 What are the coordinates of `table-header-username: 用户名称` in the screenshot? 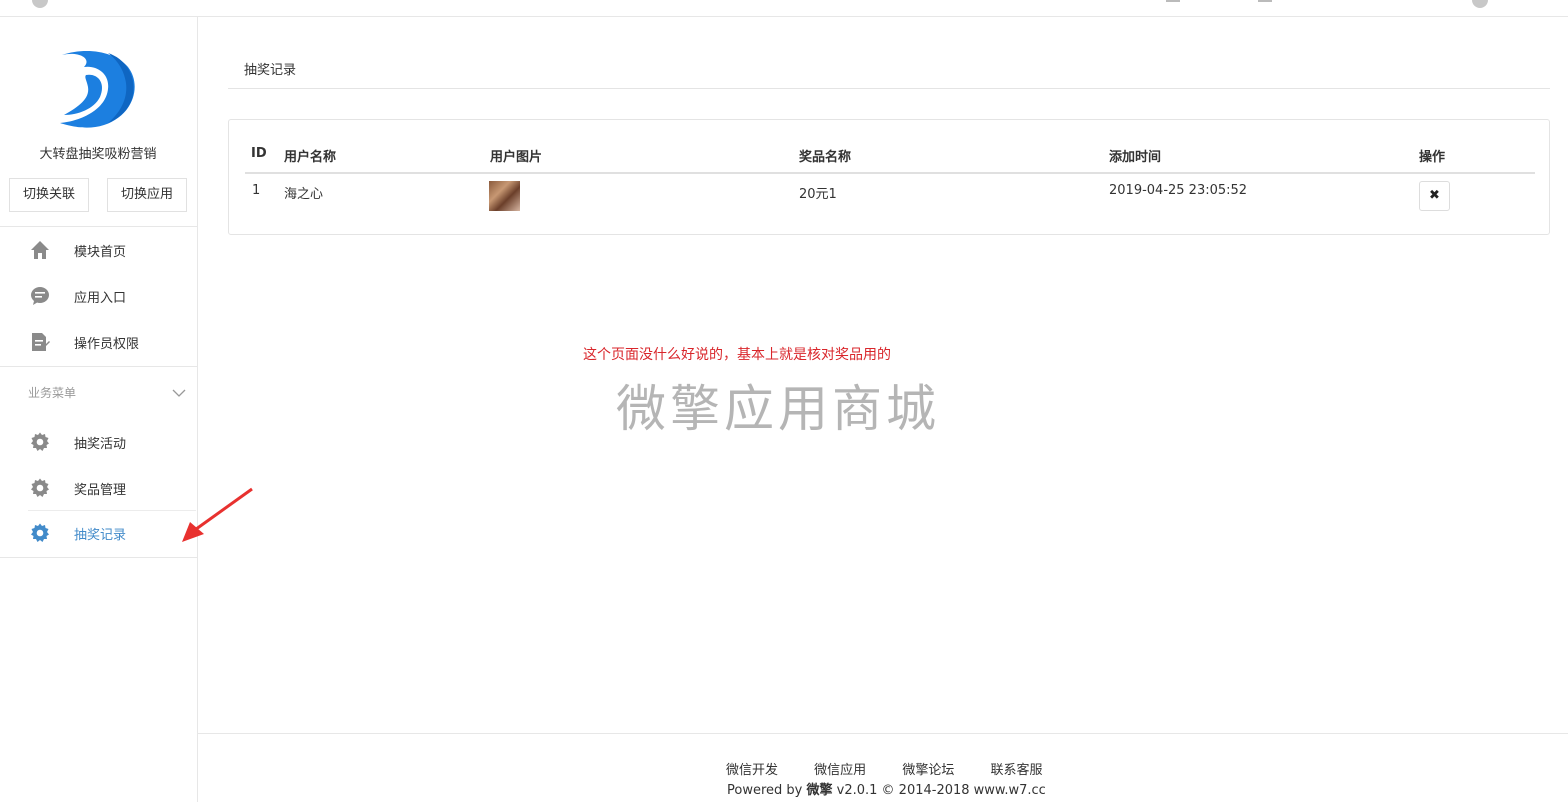 It's located at (310, 157).